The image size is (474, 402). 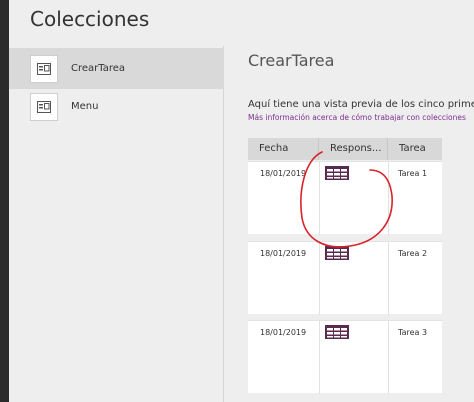 I want to click on column-header-tarea: Tarea, so click(x=415, y=149).